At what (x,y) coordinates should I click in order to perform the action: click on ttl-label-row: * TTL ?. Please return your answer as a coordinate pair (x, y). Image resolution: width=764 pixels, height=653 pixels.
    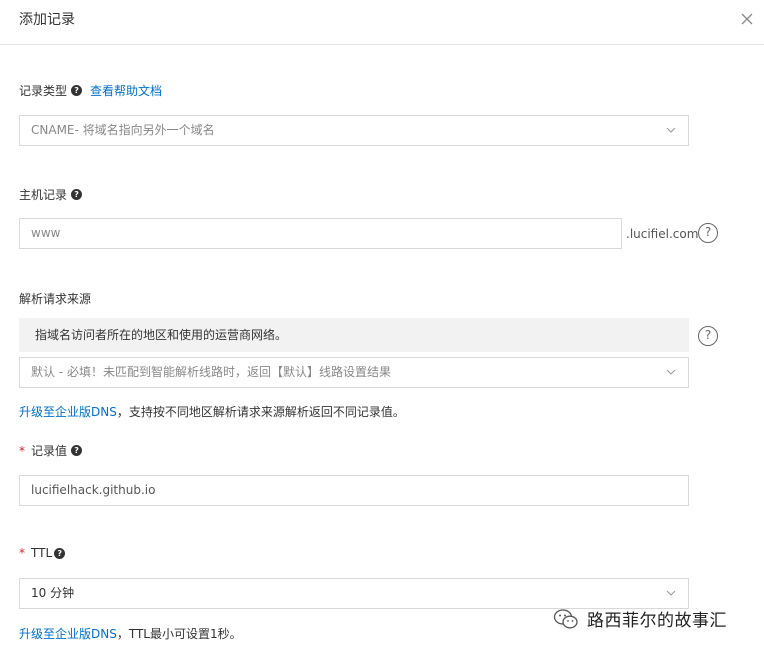
    Looking at the image, I should click on (42, 553).